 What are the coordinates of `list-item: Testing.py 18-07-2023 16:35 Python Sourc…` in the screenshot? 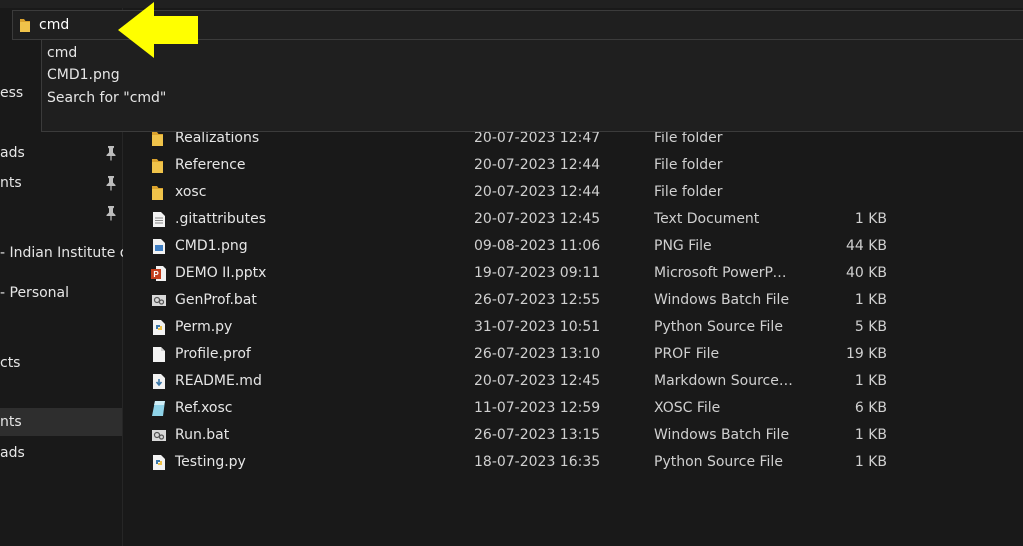 It's located at (573, 462).